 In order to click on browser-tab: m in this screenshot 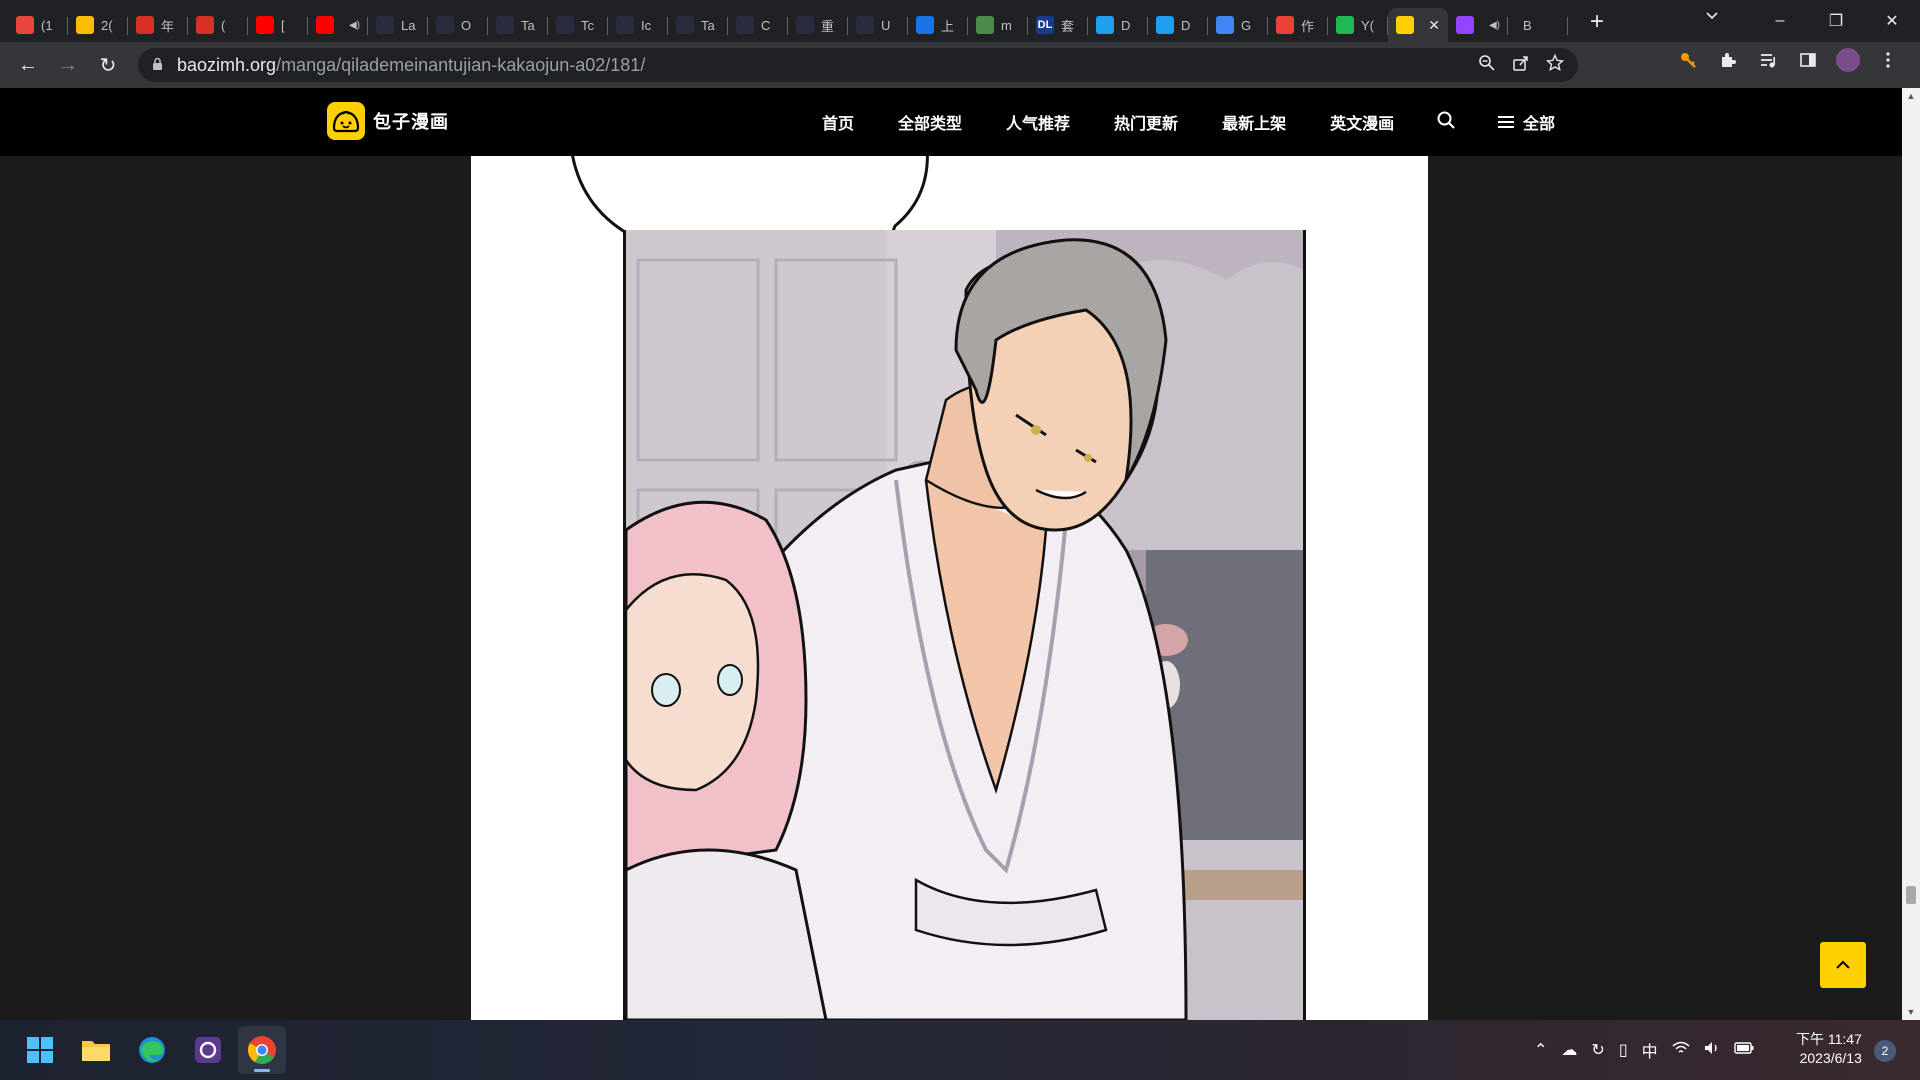, I will do `click(998, 25)`.